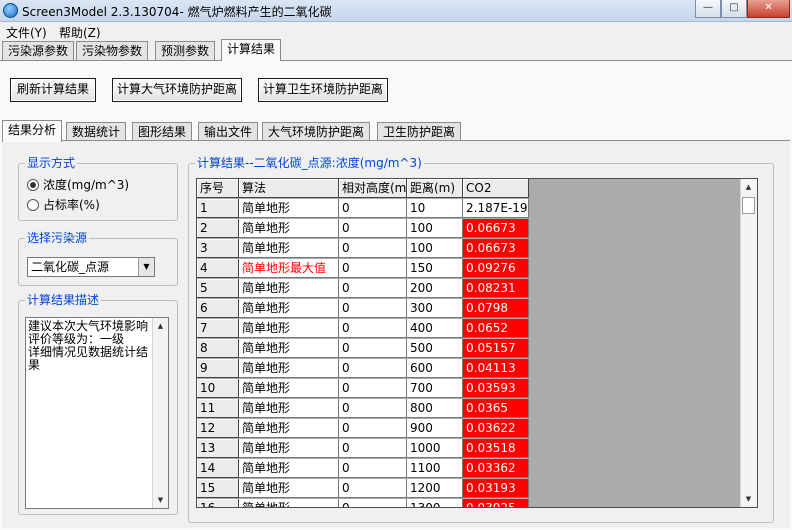 This screenshot has width=792, height=530. I want to click on table-cell: 2, so click(218, 228).